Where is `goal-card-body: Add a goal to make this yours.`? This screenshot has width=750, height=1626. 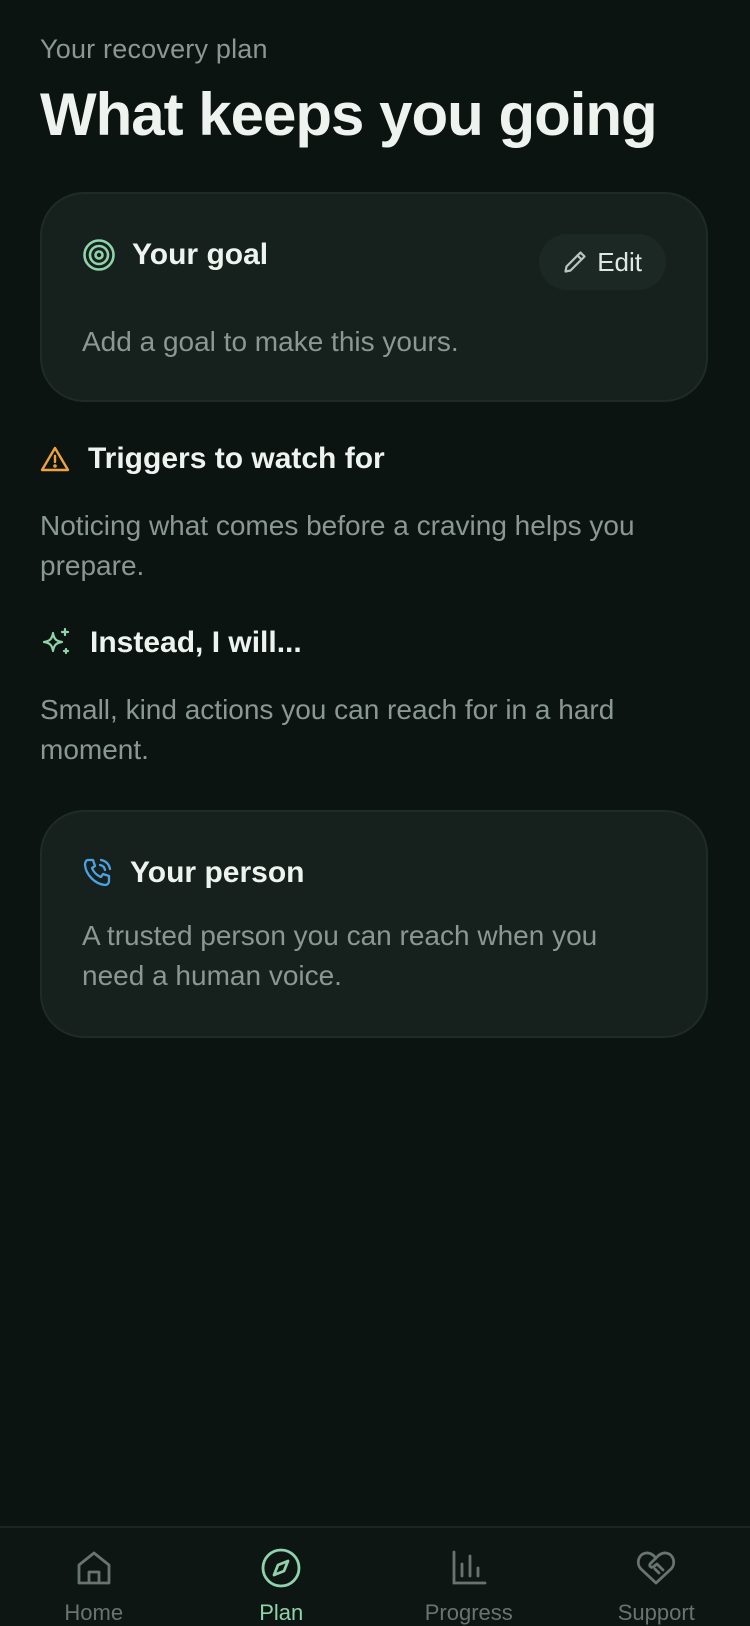
goal-card-body: Add a goal to make this yours. is located at coordinates (374, 342).